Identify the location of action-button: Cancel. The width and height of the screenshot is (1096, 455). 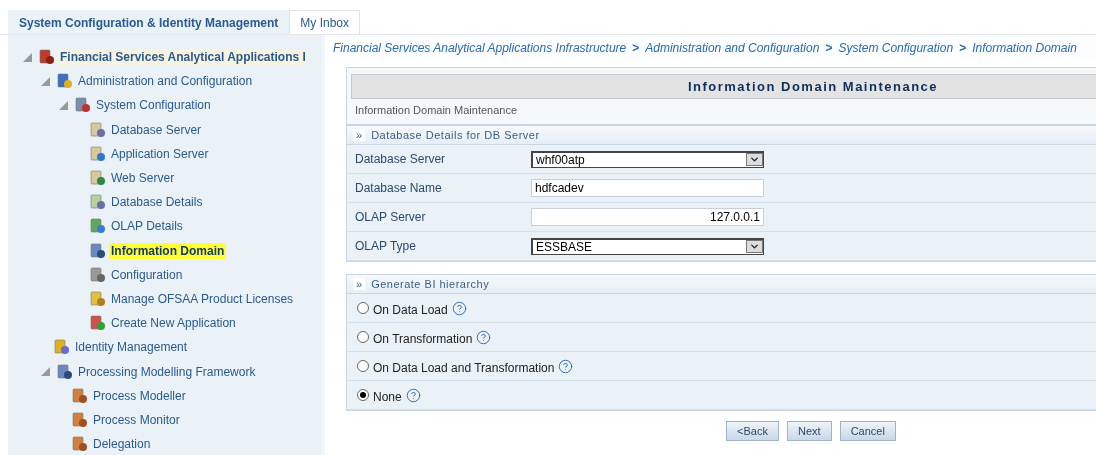
(867, 431).